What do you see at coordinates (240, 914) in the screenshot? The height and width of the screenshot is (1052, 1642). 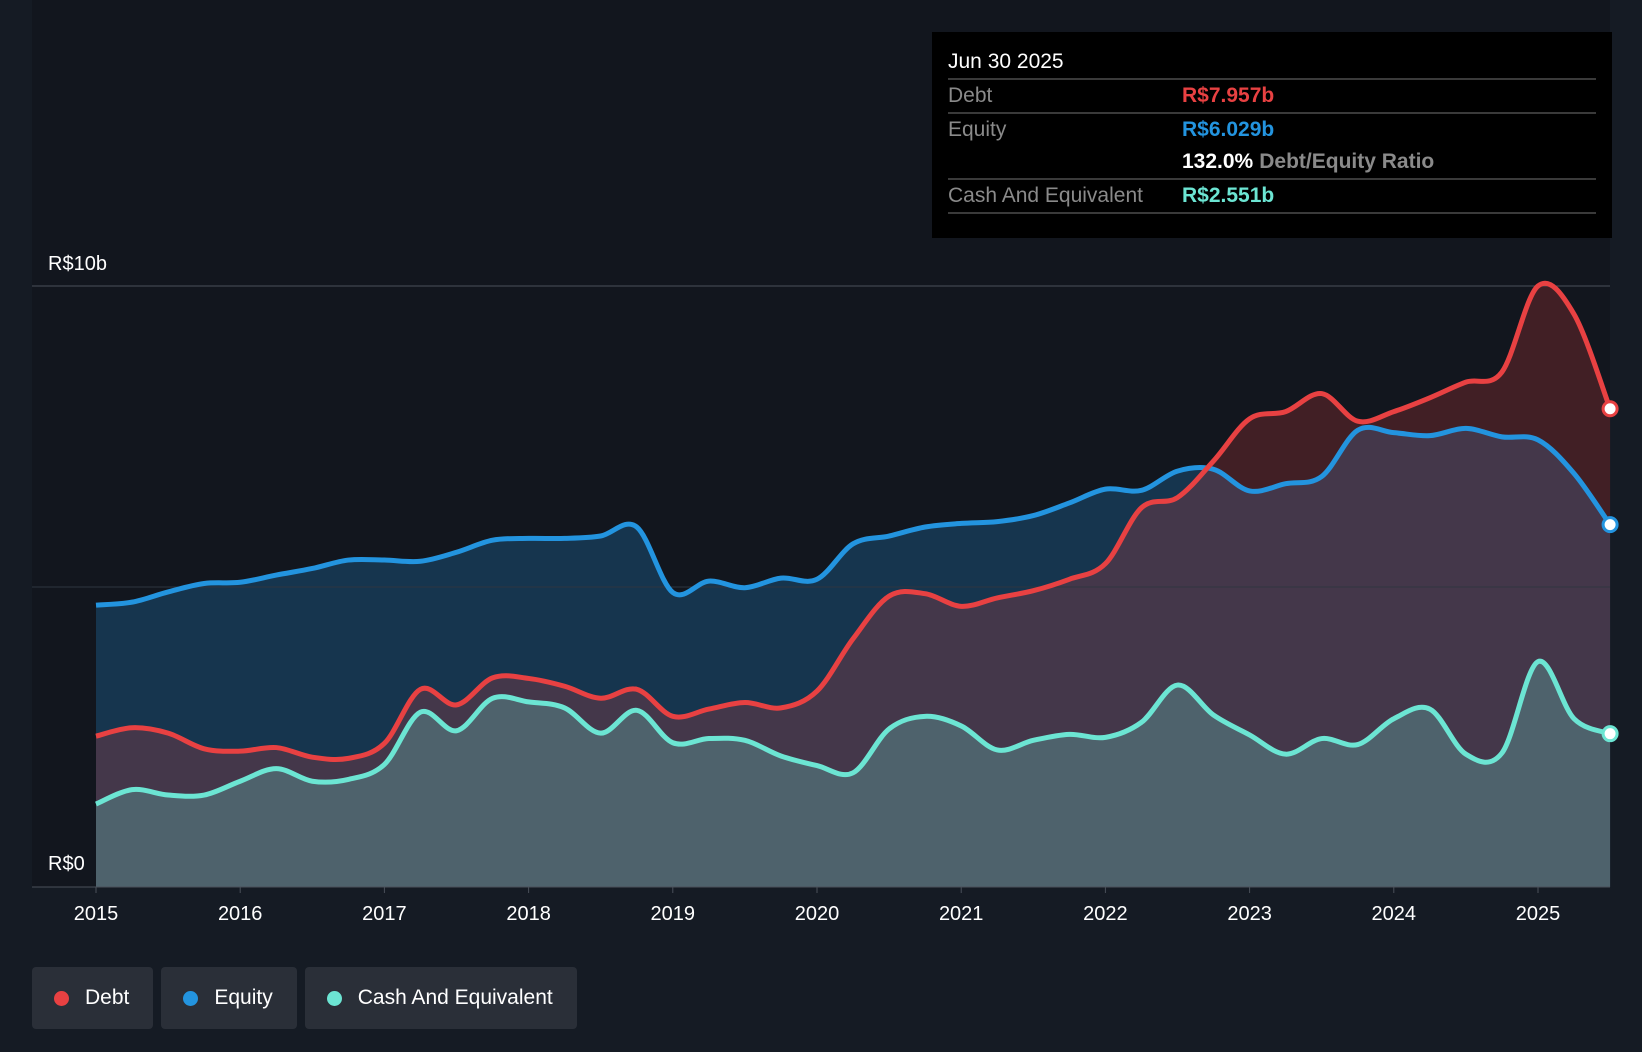 I see `x-tick-label: 2016` at bounding box center [240, 914].